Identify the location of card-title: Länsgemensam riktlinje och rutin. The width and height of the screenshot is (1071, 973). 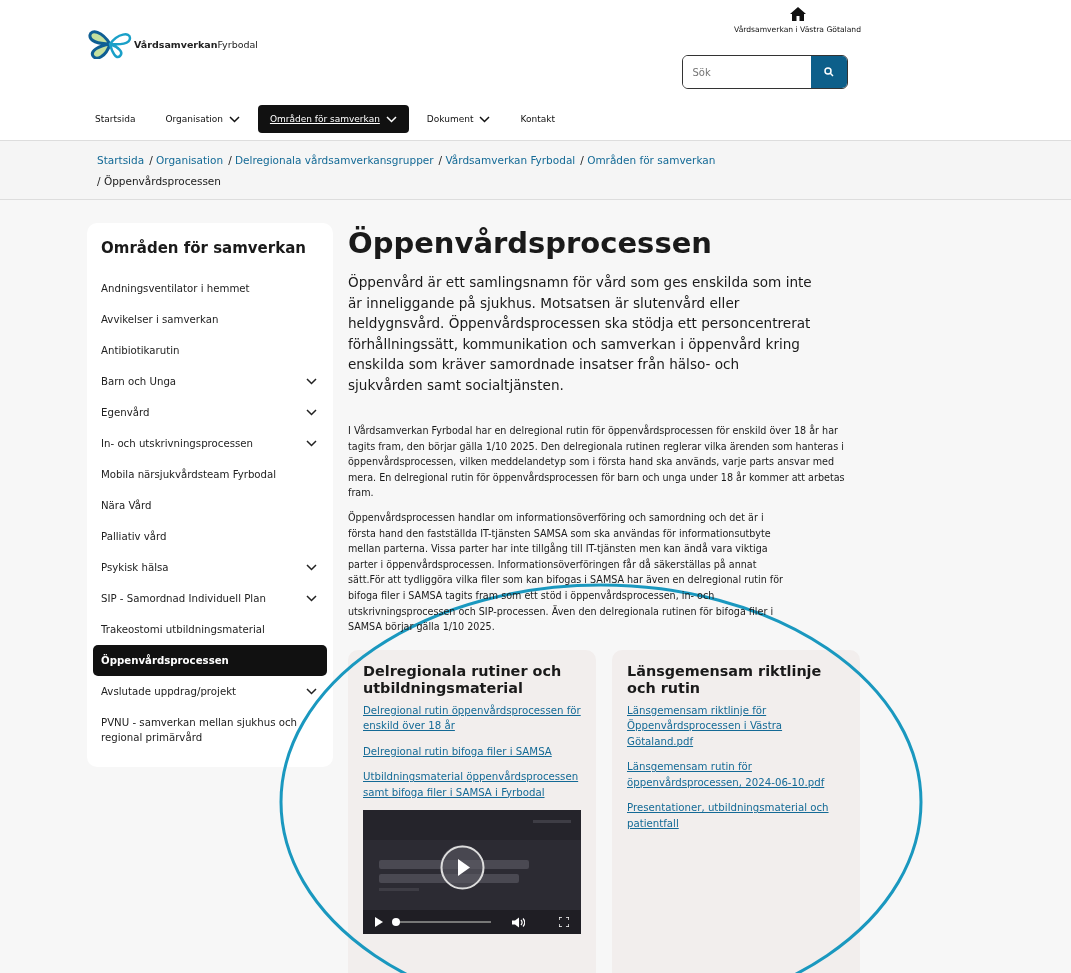
(725, 679).